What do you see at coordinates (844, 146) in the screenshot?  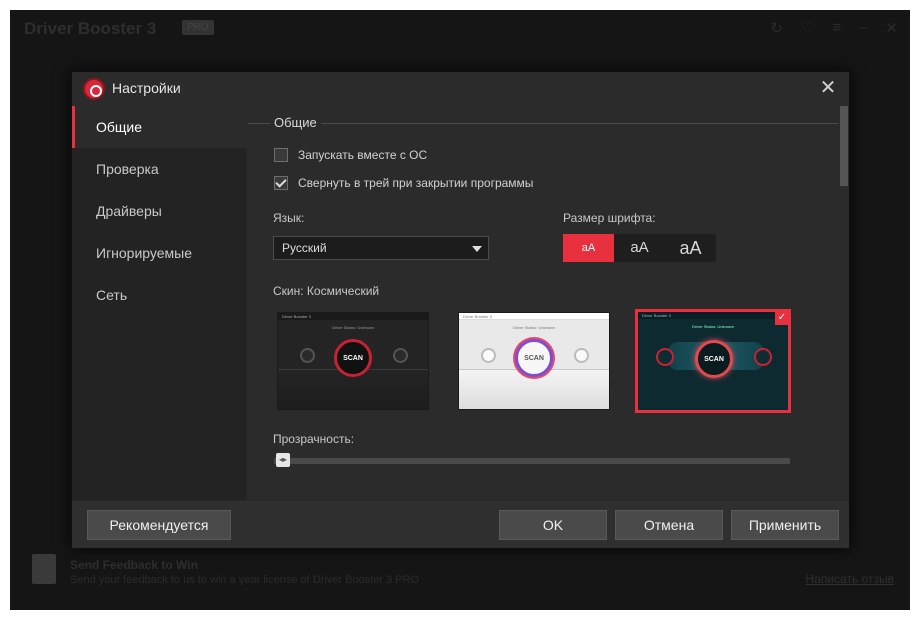 I see `scrollbar-thumb` at bounding box center [844, 146].